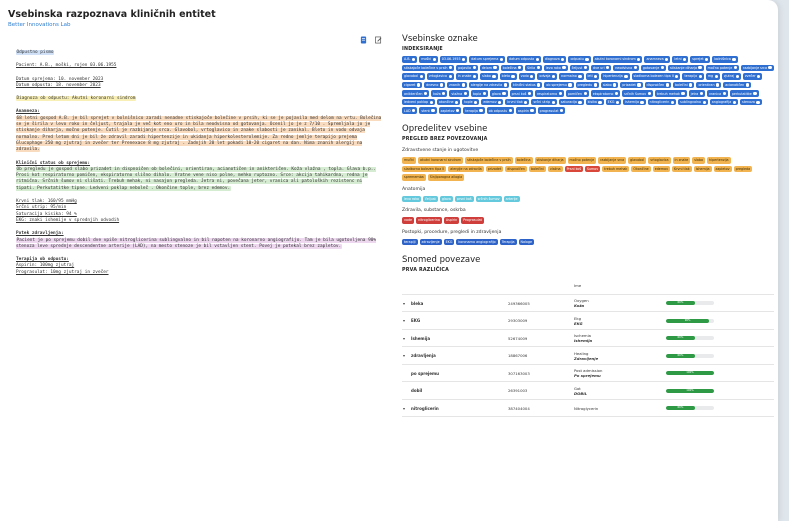 This screenshot has width=789, height=521. Describe the element at coordinates (588, 320) in the screenshot. I see `table-row: ▾ EKG 29303009 Ekg EKG 90%` at that location.